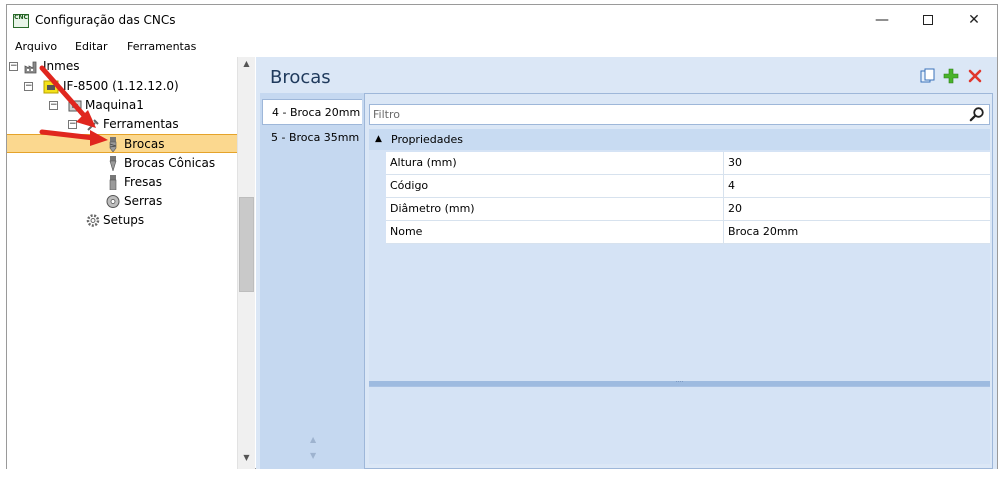 The image size is (1004, 482). I want to click on title-bar: CNC Configuração das CNCs — ✕, so click(502, 20).